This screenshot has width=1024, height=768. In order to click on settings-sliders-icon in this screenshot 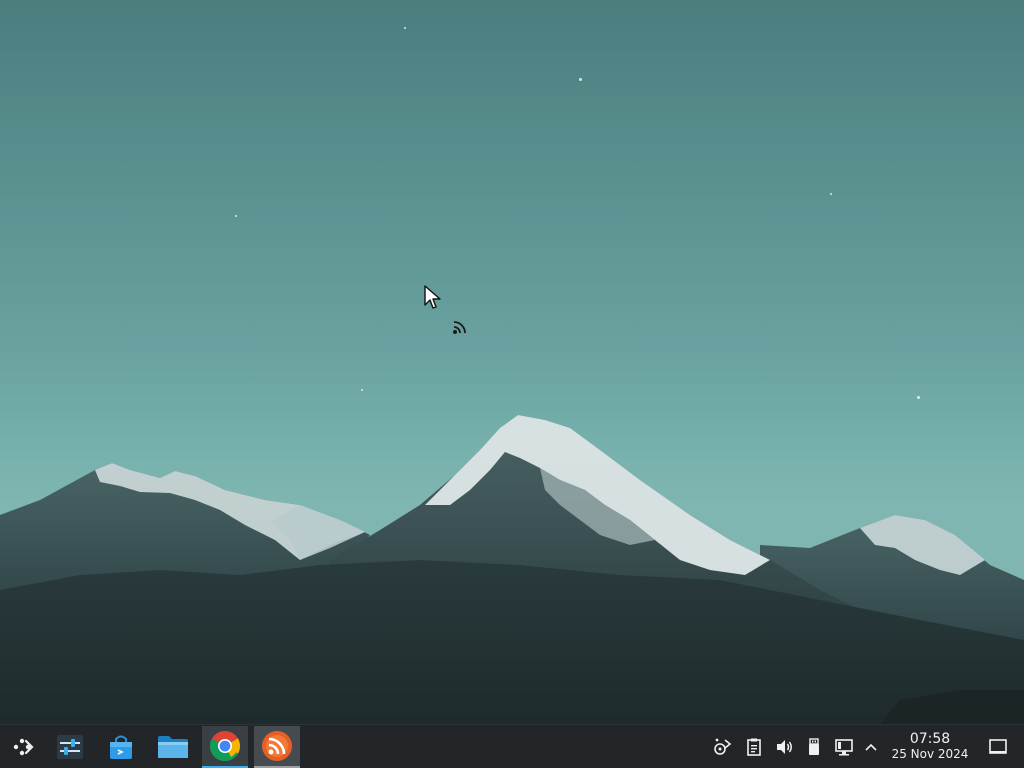, I will do `click(70, 747)`.